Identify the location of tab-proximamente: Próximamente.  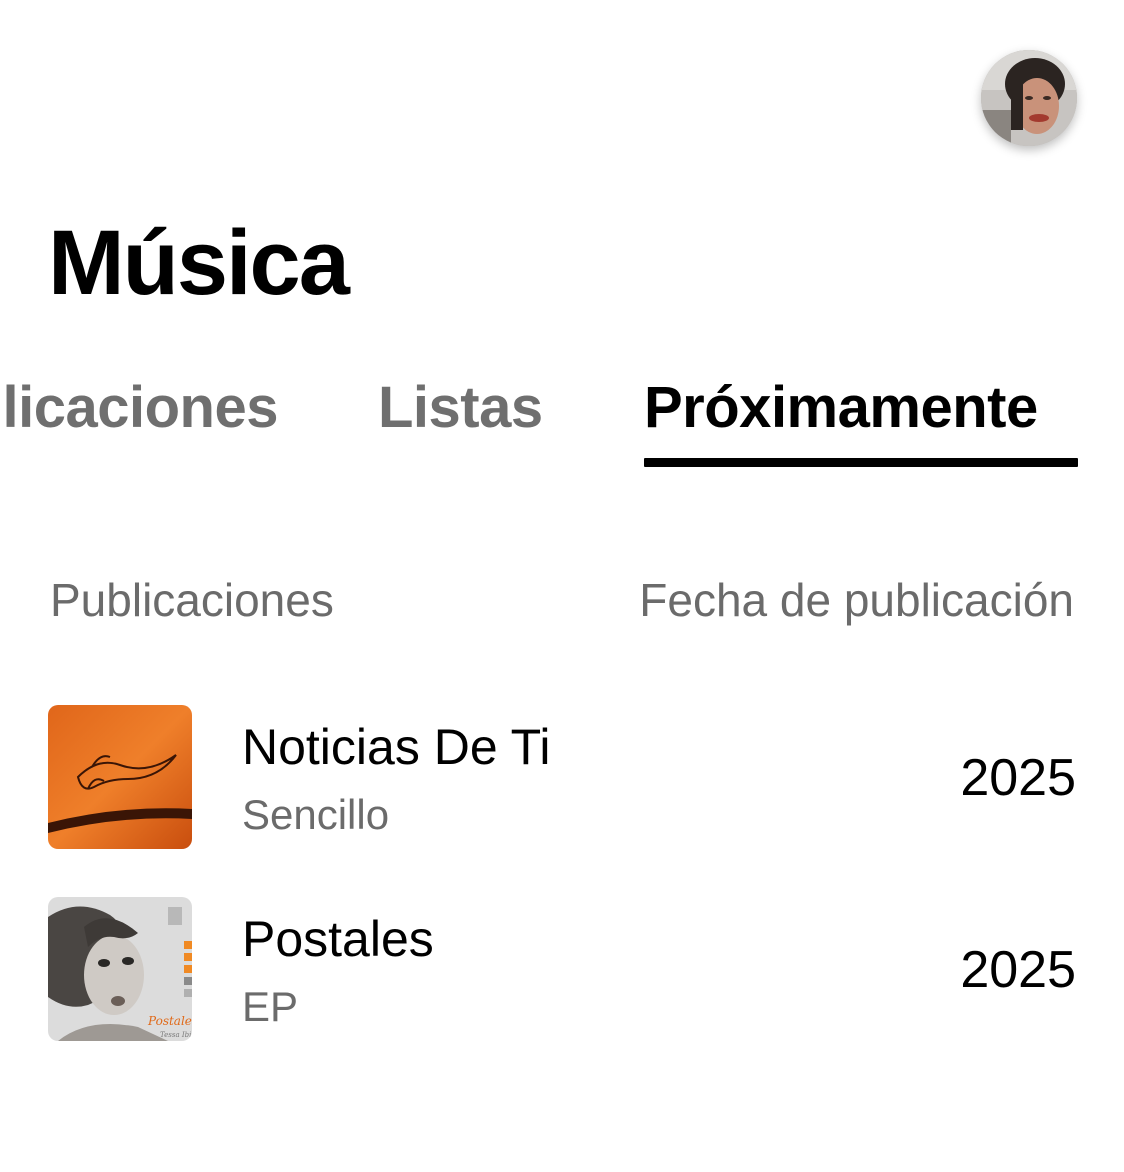
(841, 408).